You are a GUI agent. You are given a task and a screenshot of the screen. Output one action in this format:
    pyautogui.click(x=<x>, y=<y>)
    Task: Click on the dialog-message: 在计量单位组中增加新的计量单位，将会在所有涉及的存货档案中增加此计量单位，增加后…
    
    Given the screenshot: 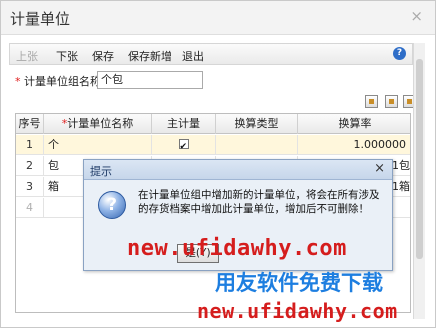 What is the action you would take?
    pyautogui.click(x=259, y=202)
    